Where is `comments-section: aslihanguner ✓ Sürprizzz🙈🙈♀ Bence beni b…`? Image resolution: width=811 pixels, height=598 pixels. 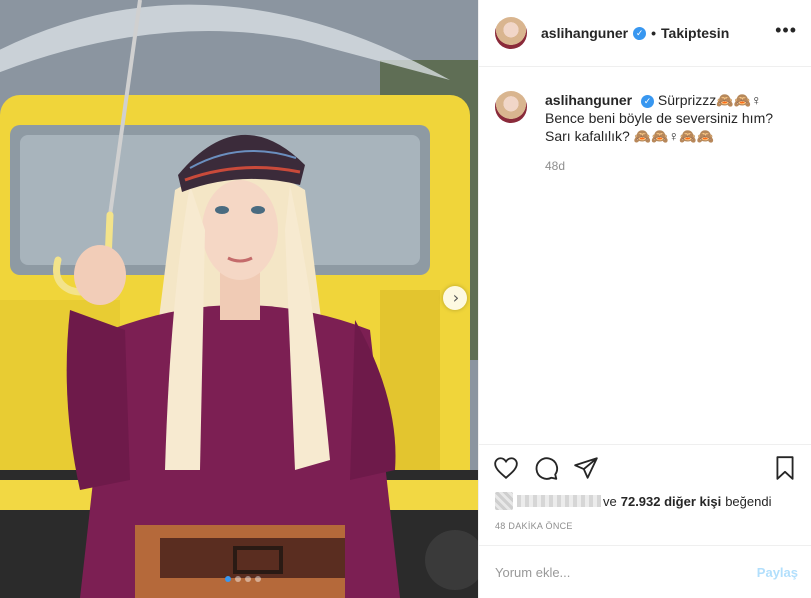 comments-section: aslihanguner ✓ Sürprizzz🙈🙈♀ Bence beni b… is located at coordinates (645, 121).